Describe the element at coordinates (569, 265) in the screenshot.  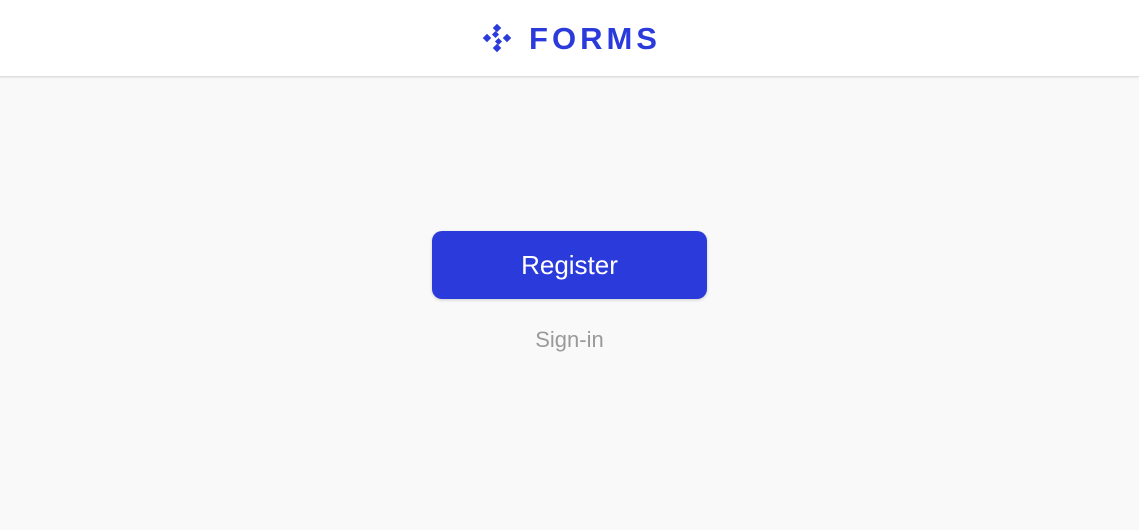
I see `register-button: Register` at that location.